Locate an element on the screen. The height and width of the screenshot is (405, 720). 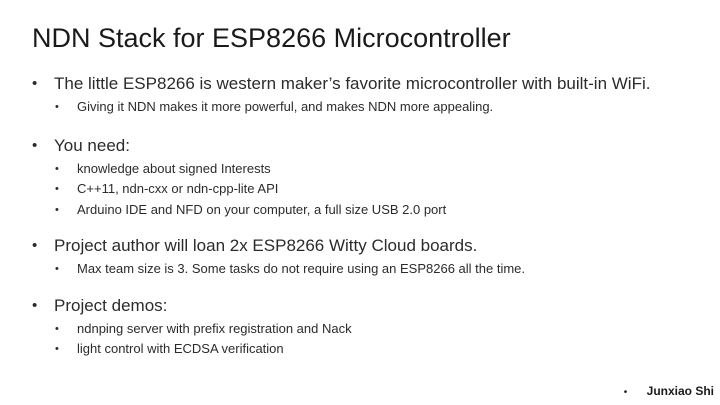
sub-bullet-item: • C++11, ndn-cxx or ndn-cpp-lite API is located at coordinates (367, 189).